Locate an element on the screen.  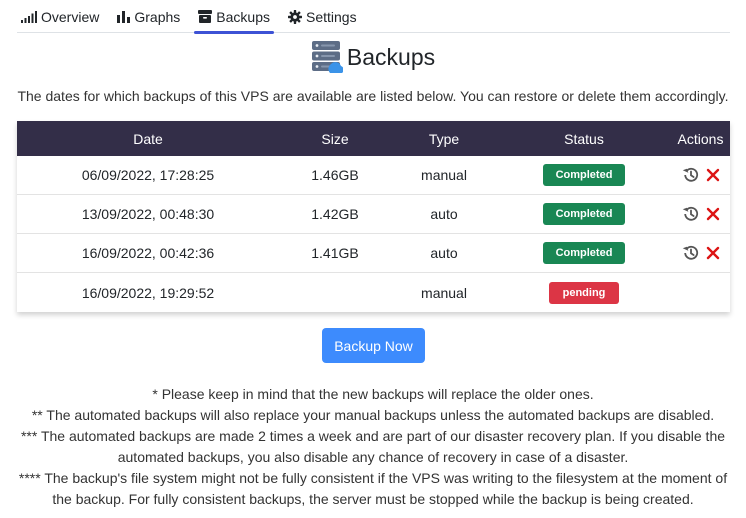
tab-backups: Backups is located at coordinates (234, 17).